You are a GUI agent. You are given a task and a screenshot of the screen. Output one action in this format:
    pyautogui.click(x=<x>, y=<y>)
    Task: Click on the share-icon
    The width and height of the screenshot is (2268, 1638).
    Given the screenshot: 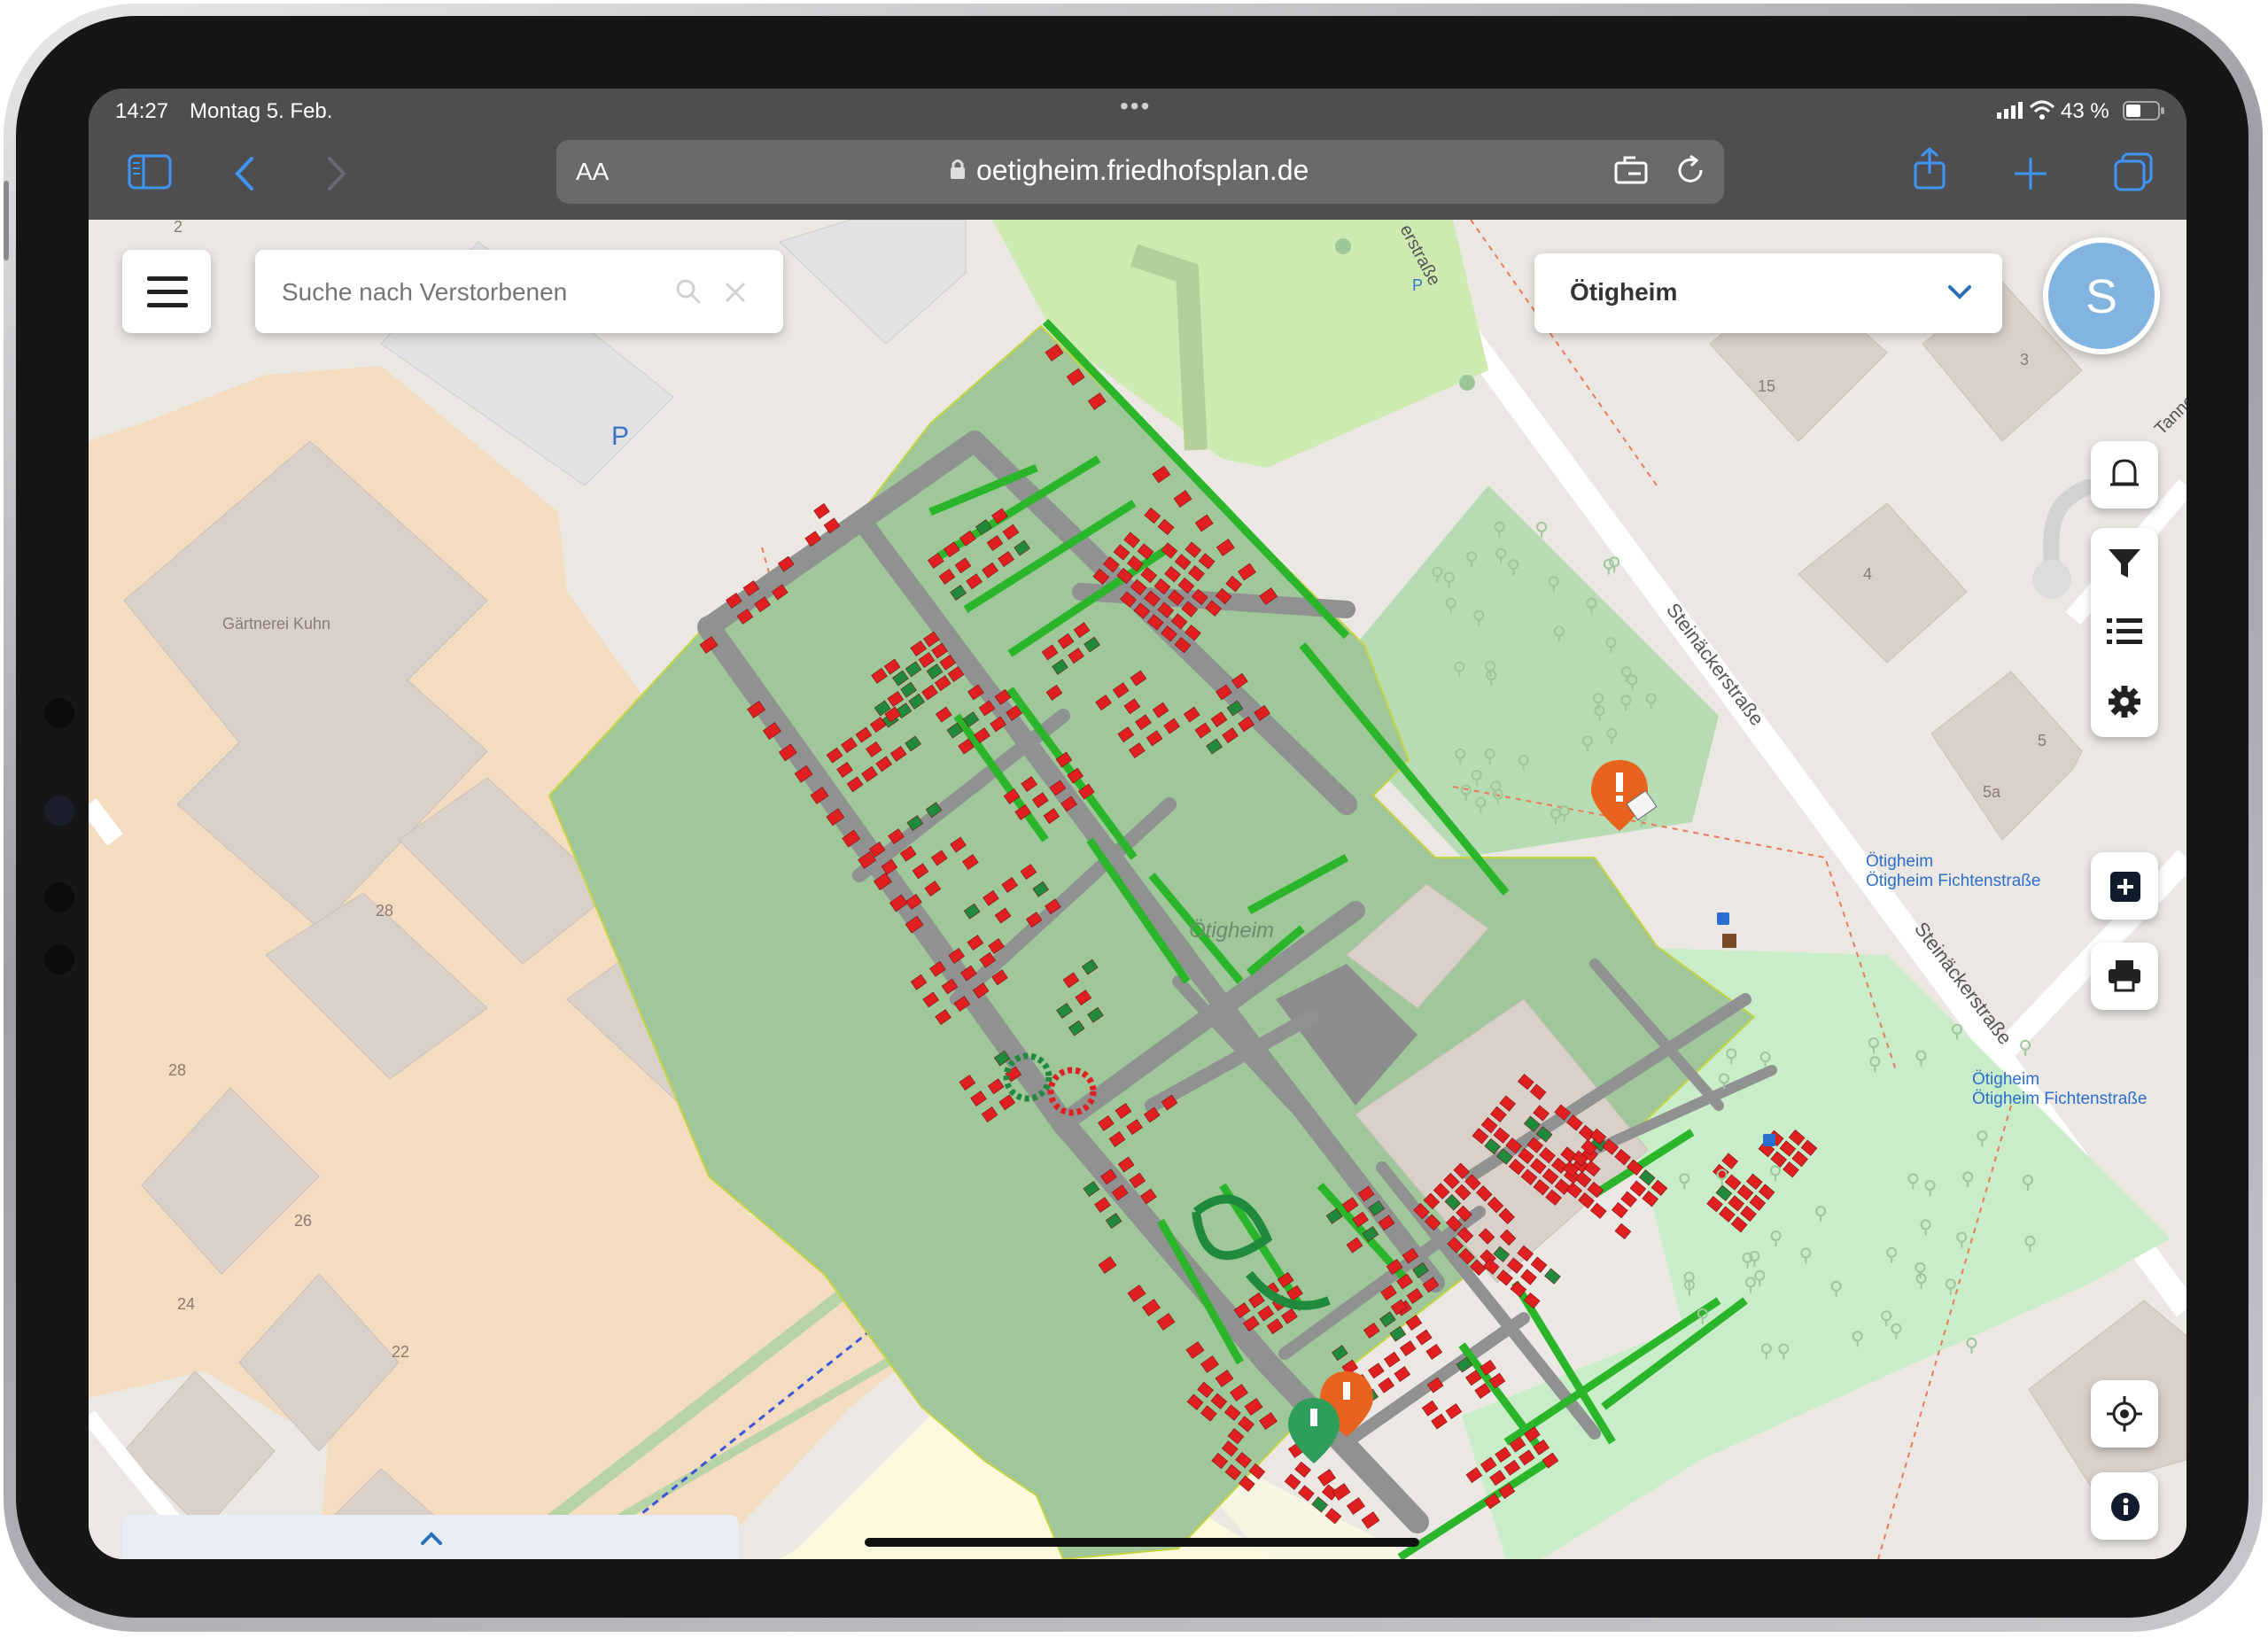 What is the action you would take?
    pyautogui.click(x=1929, y=171)
    